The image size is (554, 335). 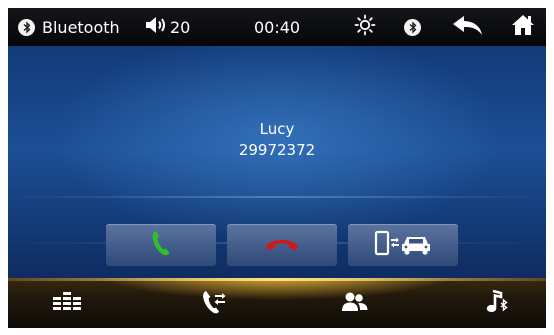 What do you see at coordinates (277, 303) in the screenshot?
I see `bottom-nav` at bounding box center [277, 303].